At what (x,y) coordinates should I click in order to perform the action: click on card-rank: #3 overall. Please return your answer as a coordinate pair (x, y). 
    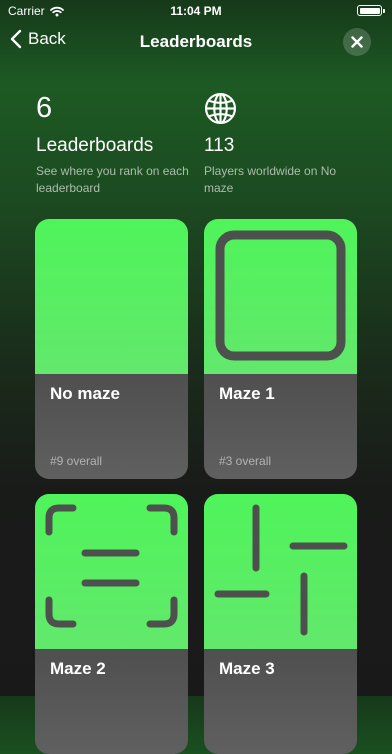
    Looking at the image, I should click on (245, 461).